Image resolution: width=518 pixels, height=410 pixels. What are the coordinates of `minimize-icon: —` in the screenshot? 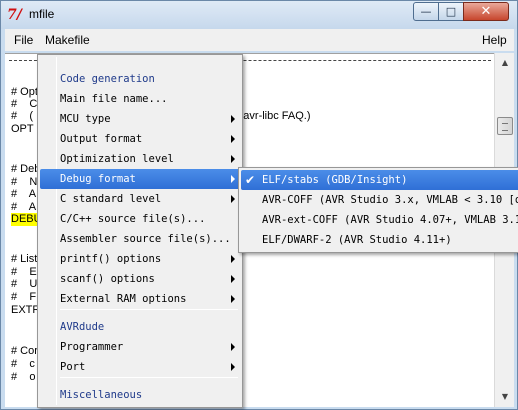 It's located at (426, 11).